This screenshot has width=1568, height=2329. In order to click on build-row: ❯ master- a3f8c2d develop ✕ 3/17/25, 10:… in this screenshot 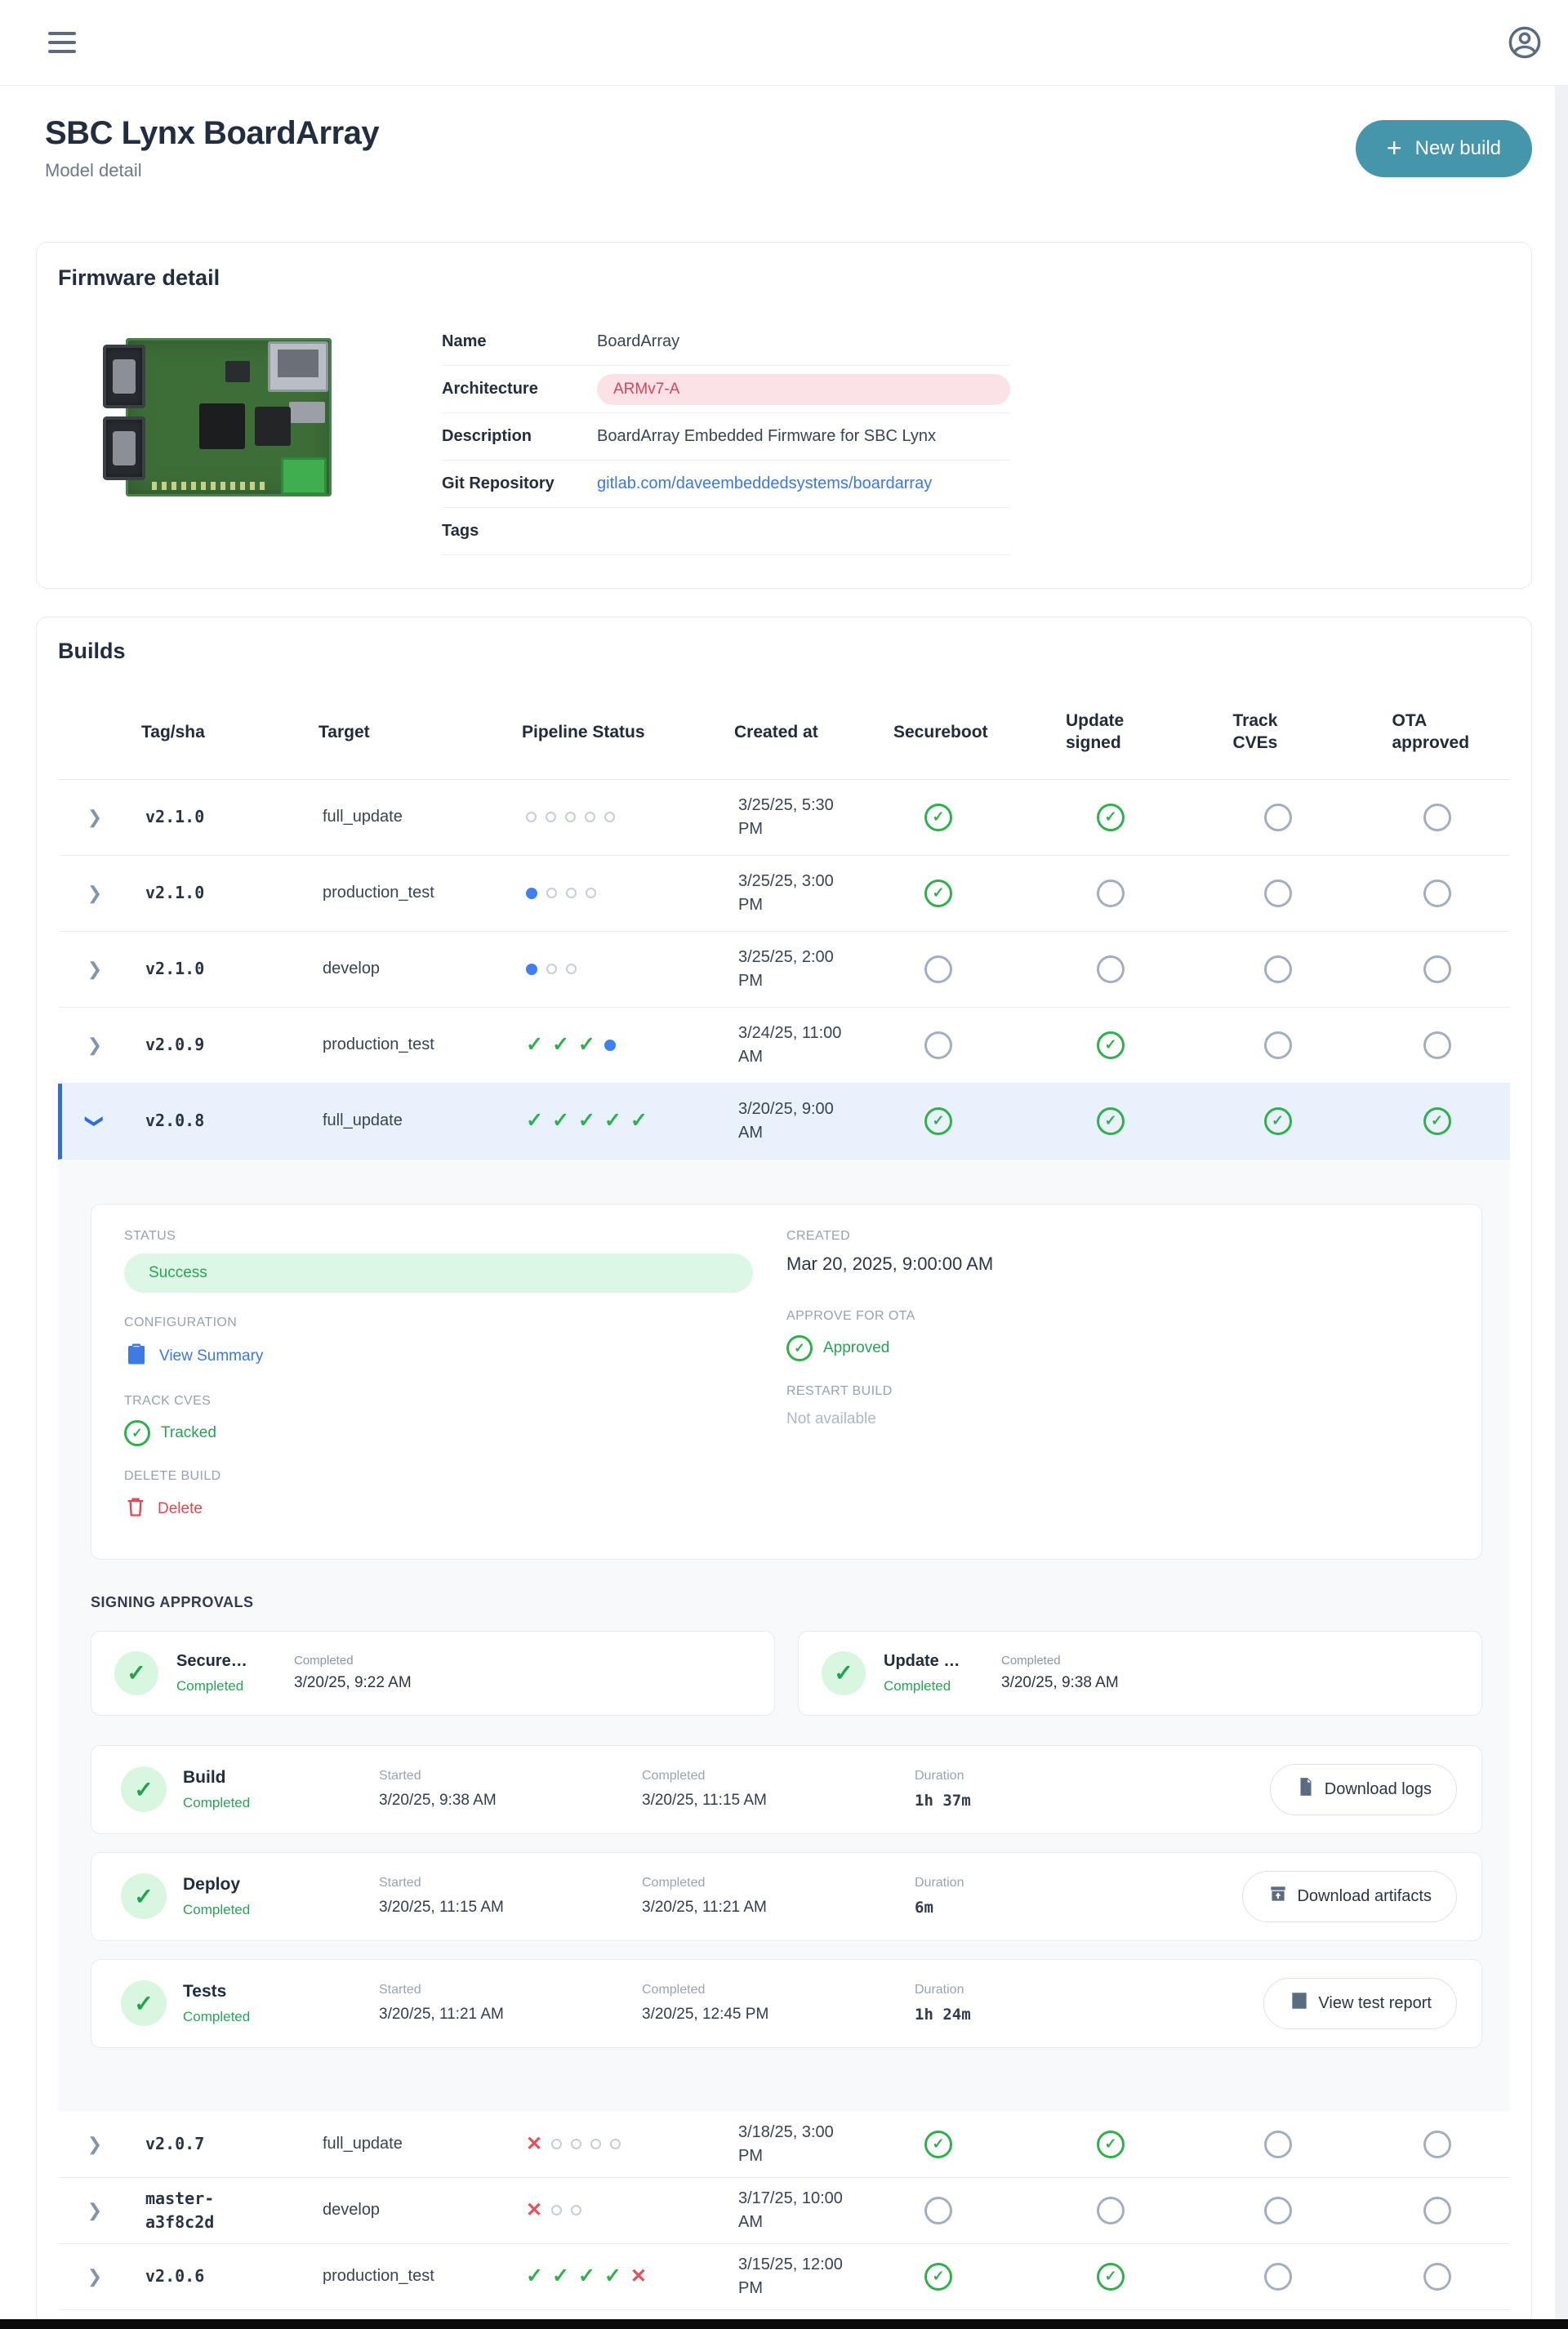, I will do `click(784, 2211)`.